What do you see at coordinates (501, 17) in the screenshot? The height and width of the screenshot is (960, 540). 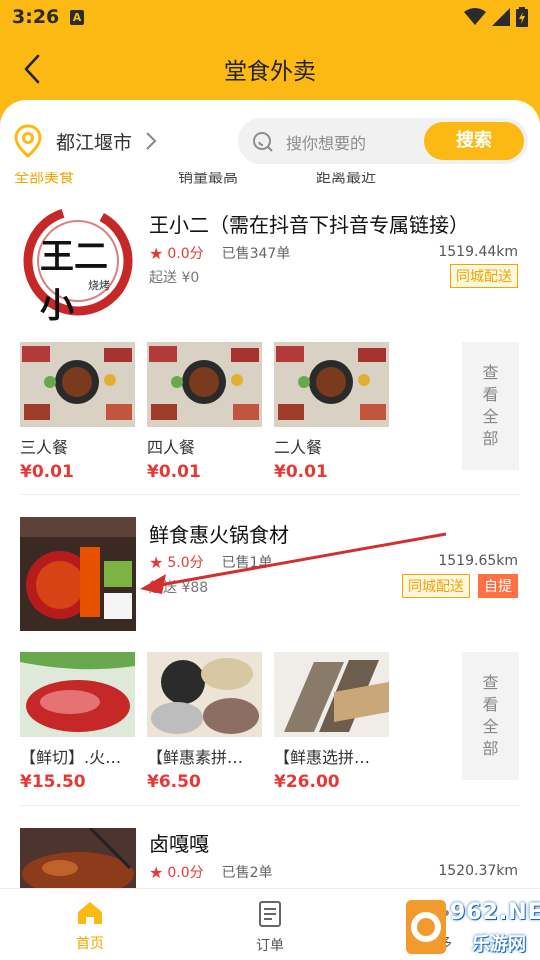 I see `signal-icon` at bounding box center [501, 17].